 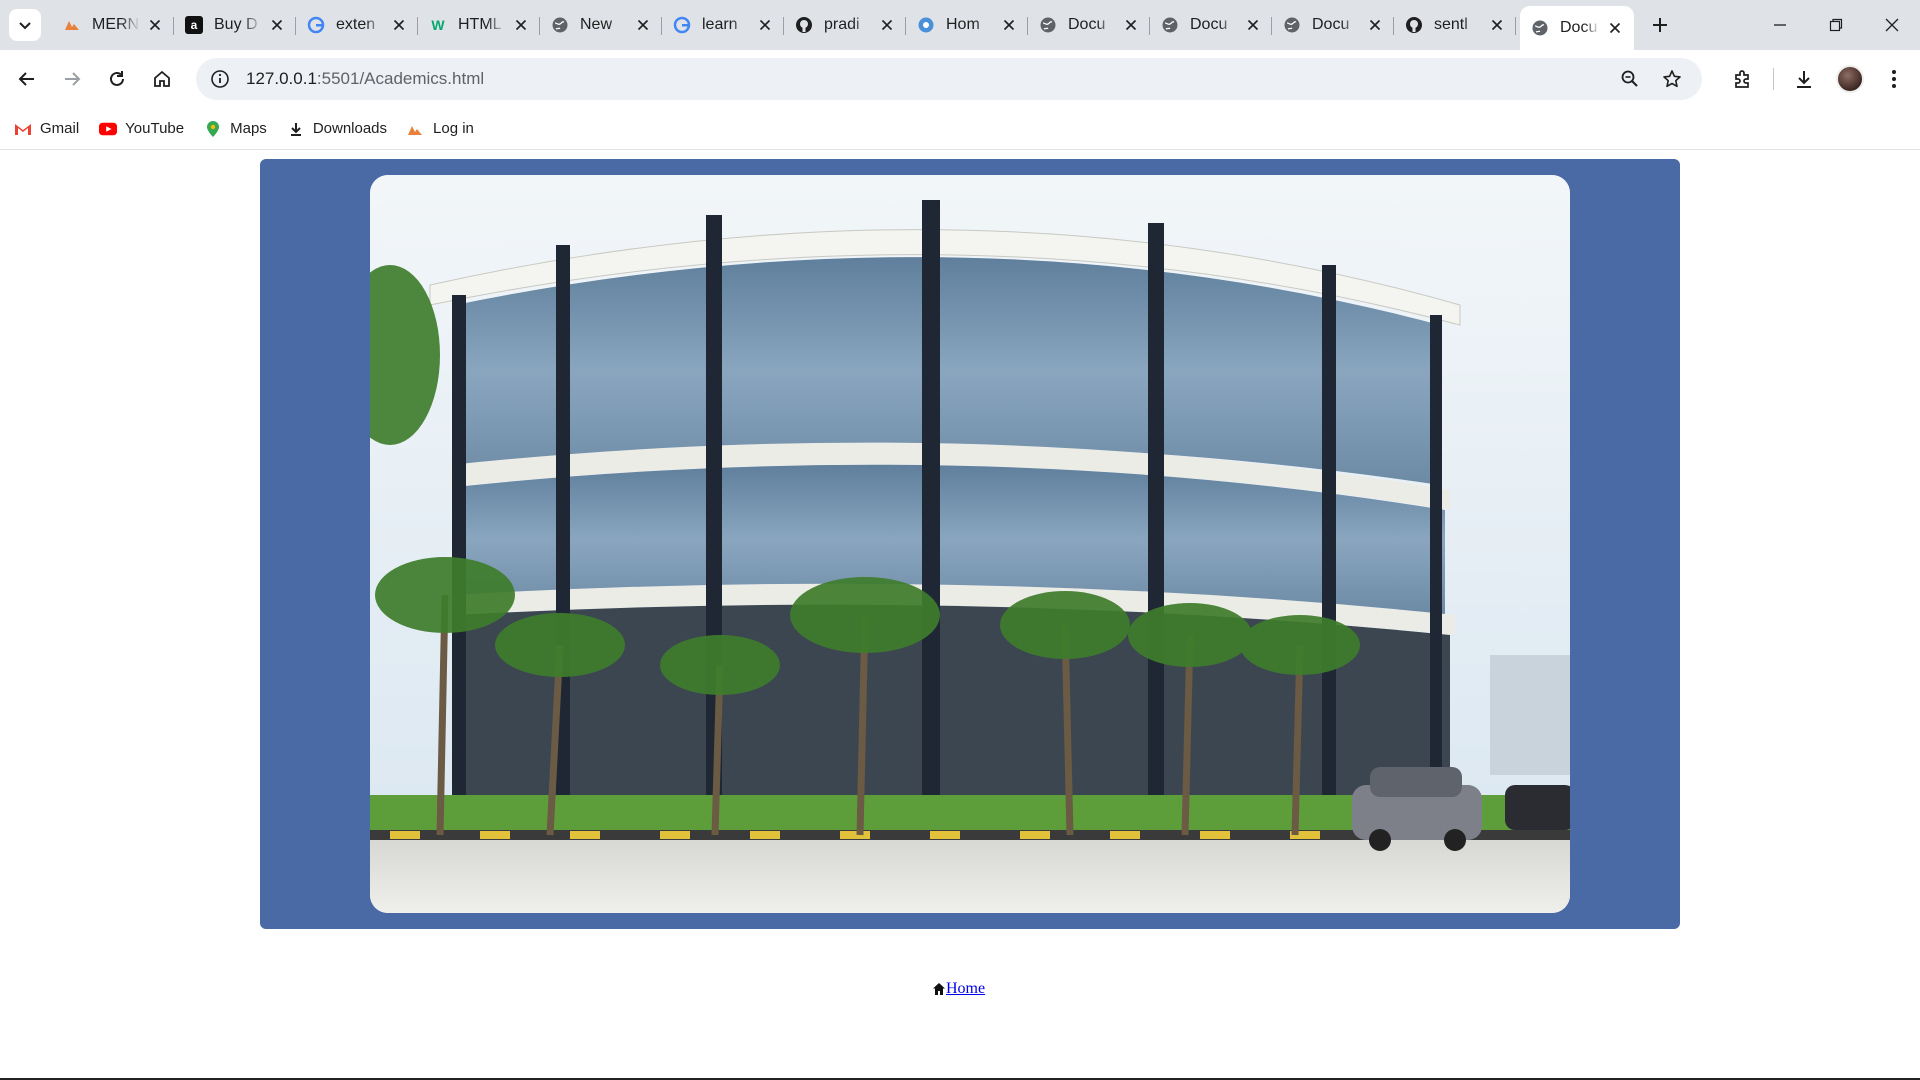 I want to click on tab-title: sentl, so click(x=1451, y=24).